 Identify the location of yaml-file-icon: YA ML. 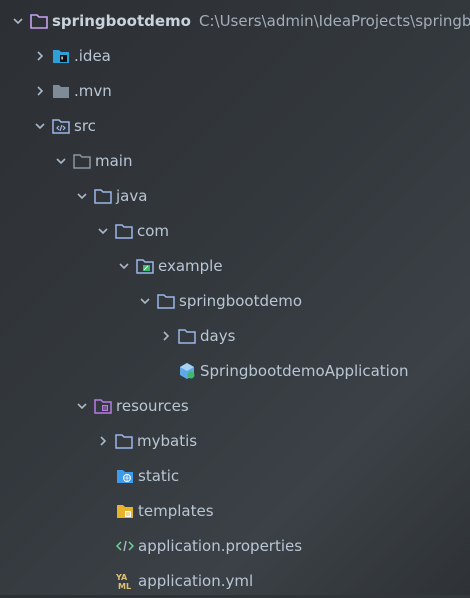
(125, 581).